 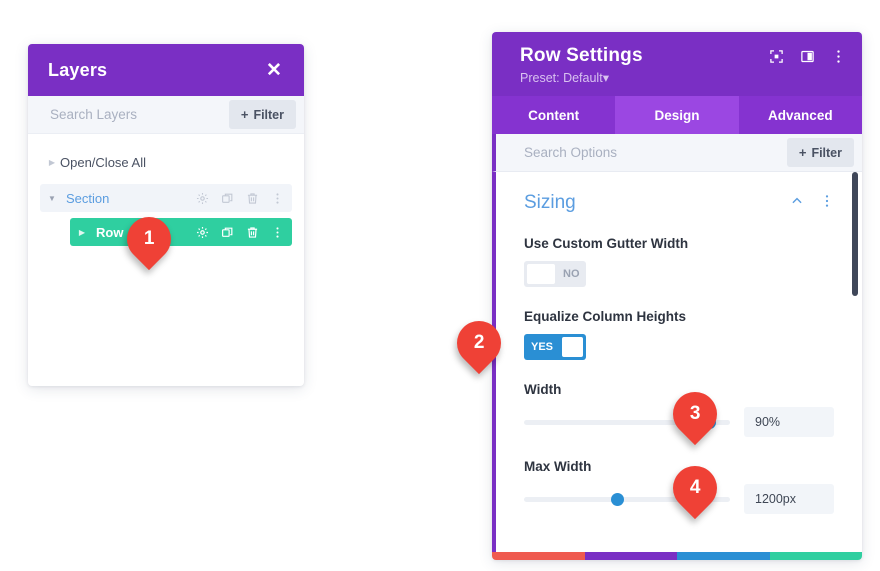 I want to click on sizing-section-controls, so click(x=812, y=203).